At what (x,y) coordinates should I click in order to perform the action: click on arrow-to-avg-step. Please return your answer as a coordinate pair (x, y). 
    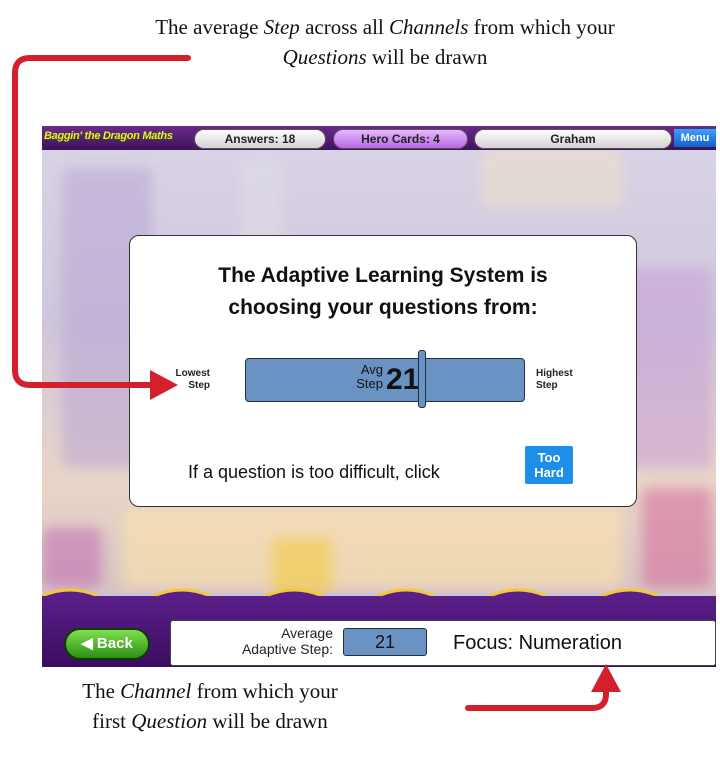
    Looking at the image, I should click on (101, 221).